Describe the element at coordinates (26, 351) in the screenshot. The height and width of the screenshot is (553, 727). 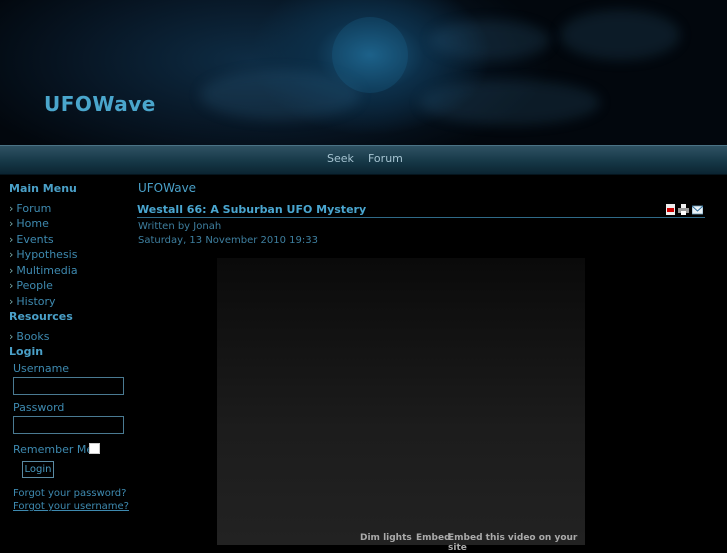
I see `login-heading: Login` at that location.